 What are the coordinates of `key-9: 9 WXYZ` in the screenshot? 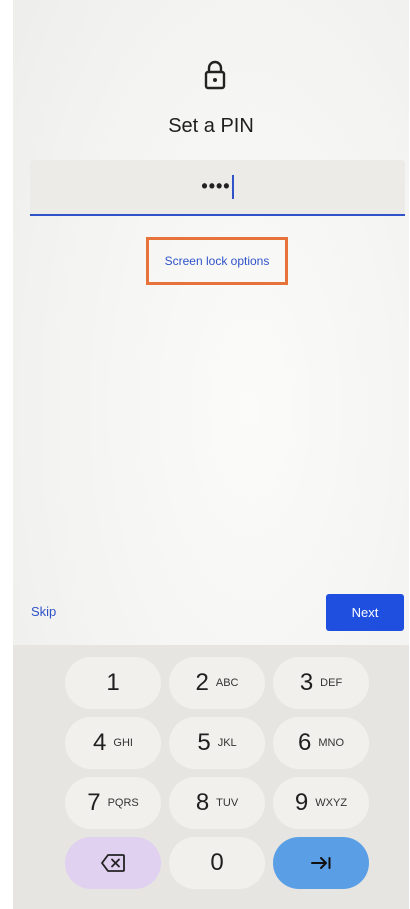 It's located at (321, 803).